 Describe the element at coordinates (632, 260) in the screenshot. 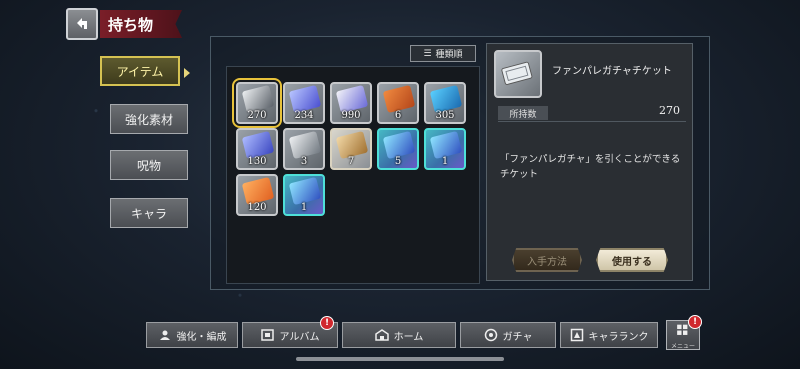

I see `use-button: 使用する` at that location.